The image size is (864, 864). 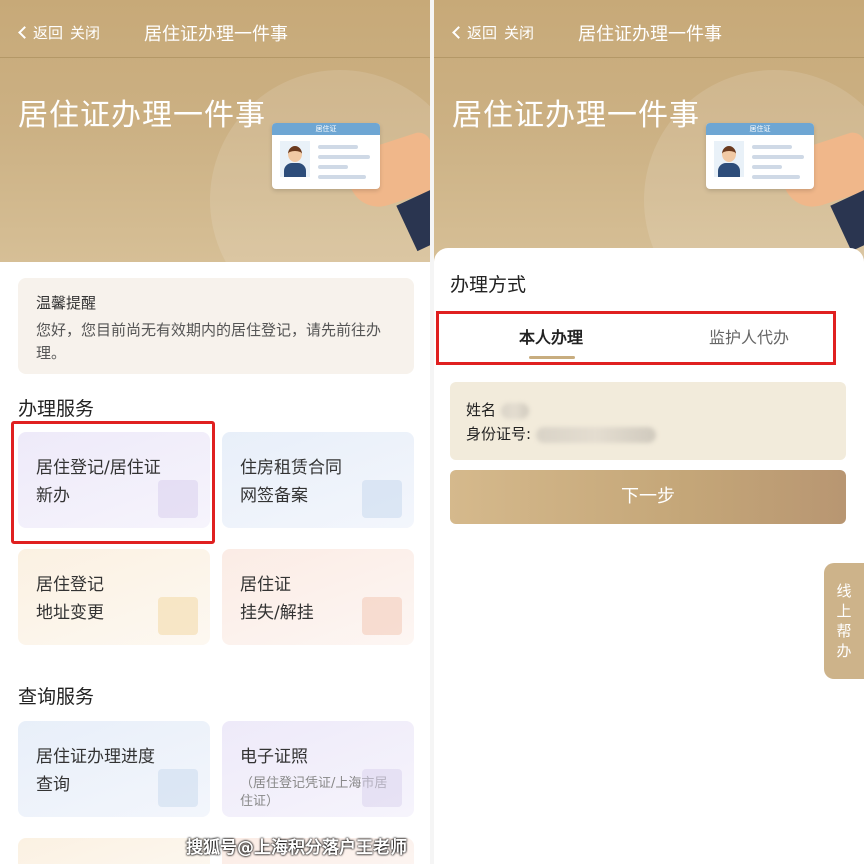 What do you see at coordinates (382, 616) in the screenshot?
I see `card-lock-icon` at bounding box center [382, 616].